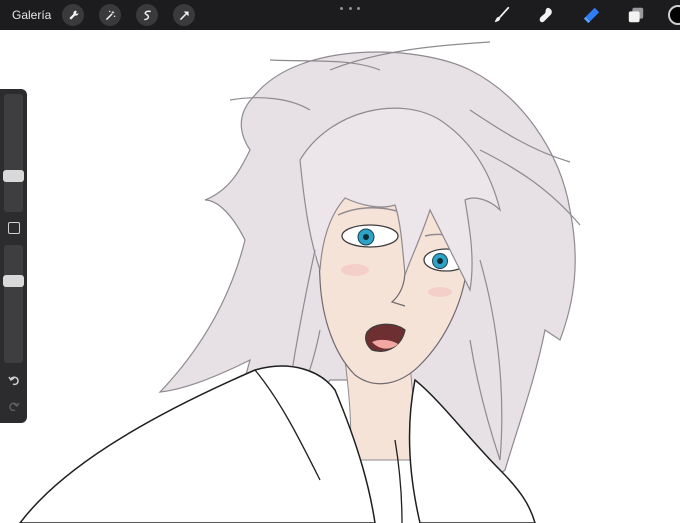  What do you see at coordinates (674, 15) in the screenshot?
I see `color-picker-button` at bounding box center [674, 15].